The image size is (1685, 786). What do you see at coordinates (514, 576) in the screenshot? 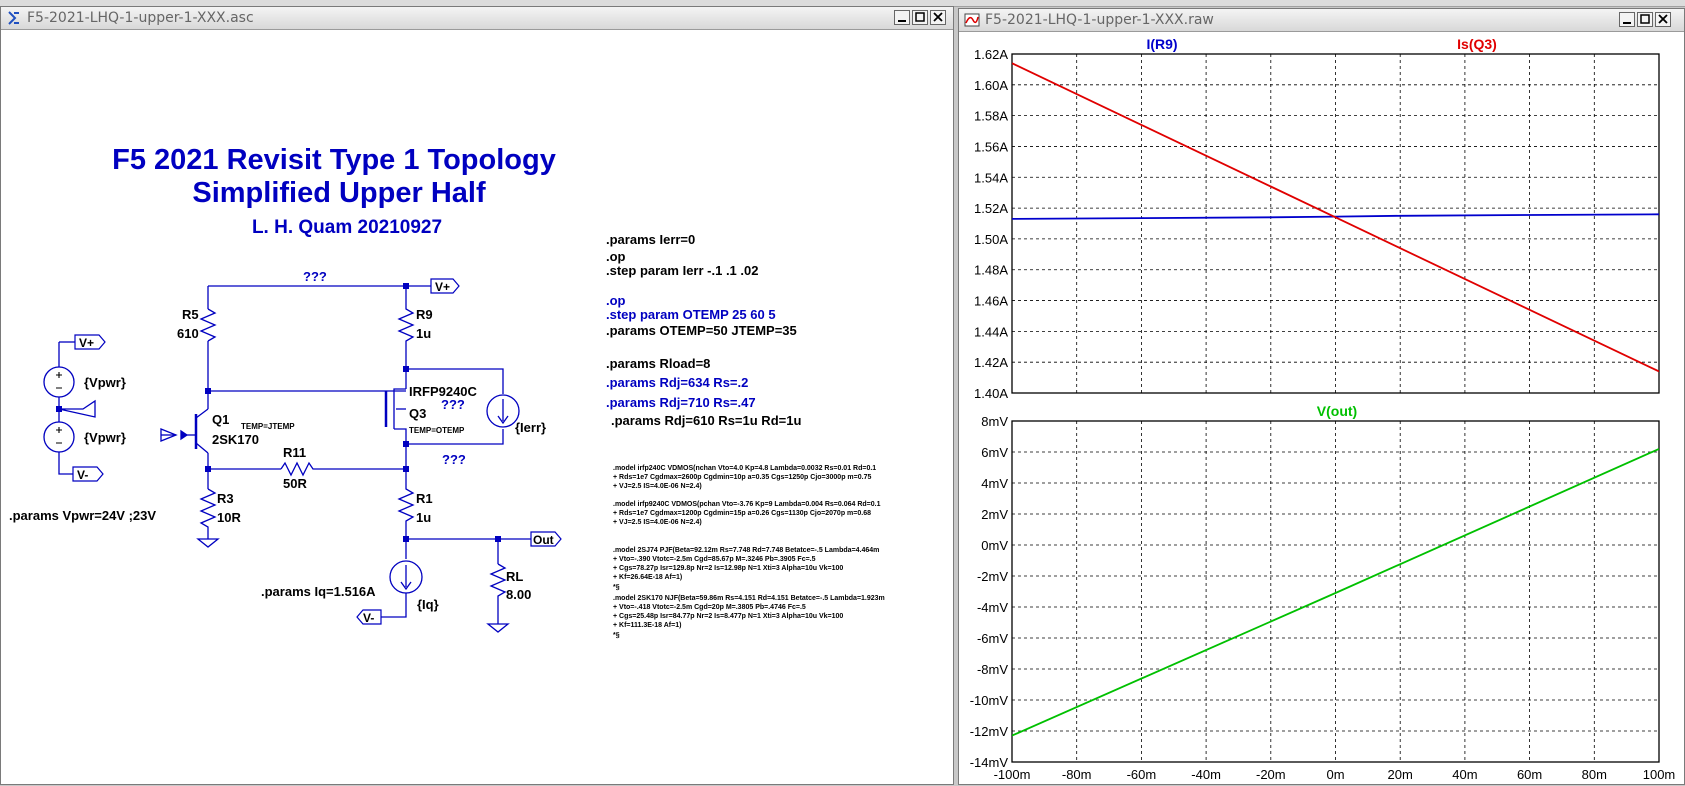
I see `rl-name: RL` at bounding box center [514, 576].